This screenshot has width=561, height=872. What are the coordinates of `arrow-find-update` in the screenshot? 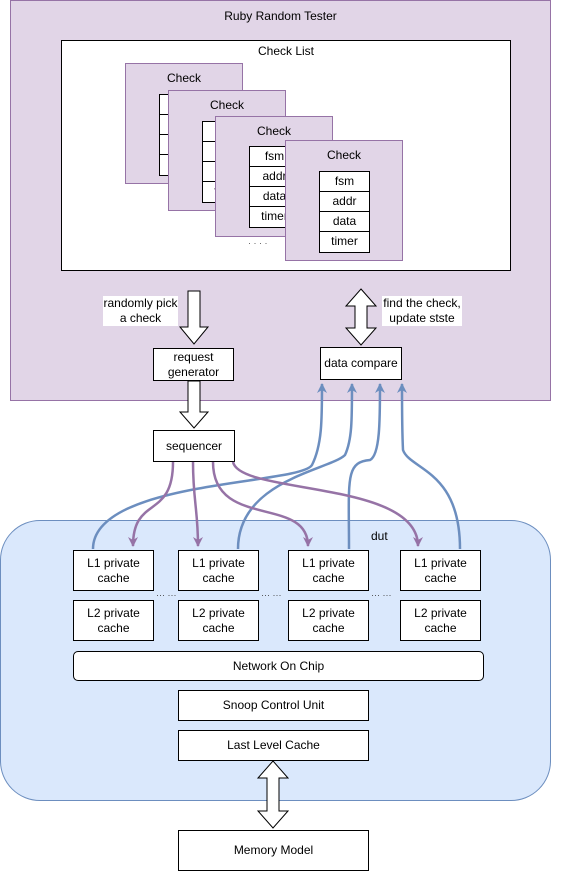 It's located at (361, 317).